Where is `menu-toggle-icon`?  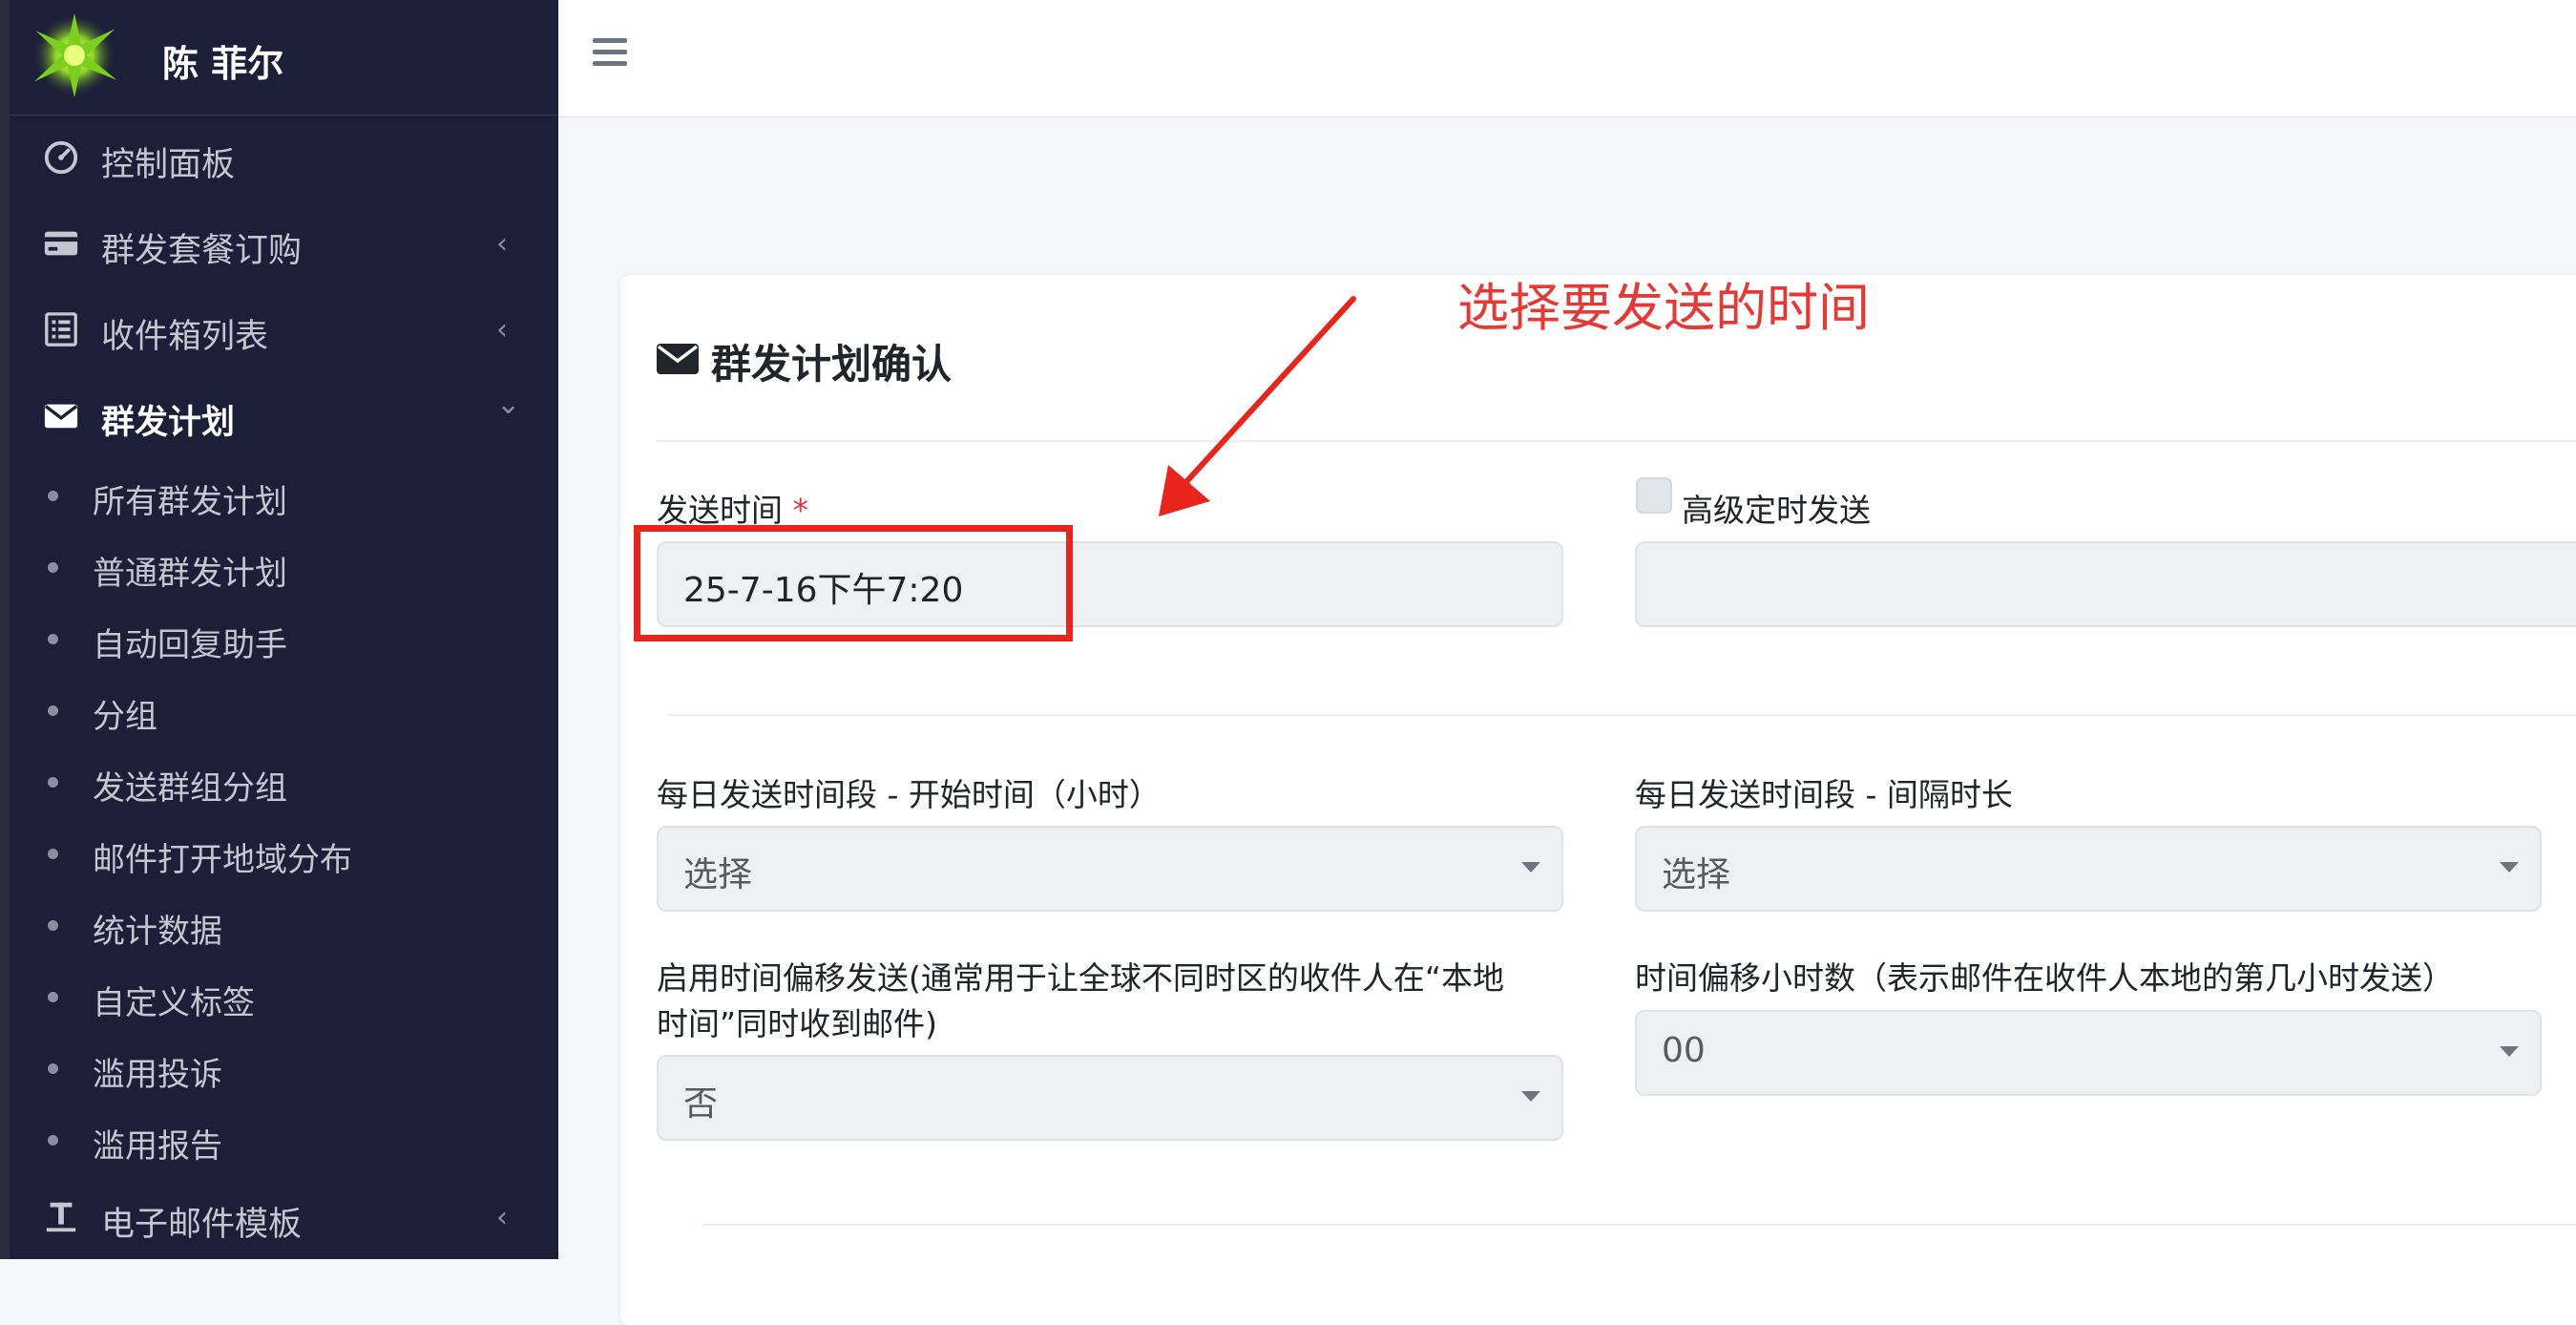
menu-toggle-icon is located at coordinates (610, 54).